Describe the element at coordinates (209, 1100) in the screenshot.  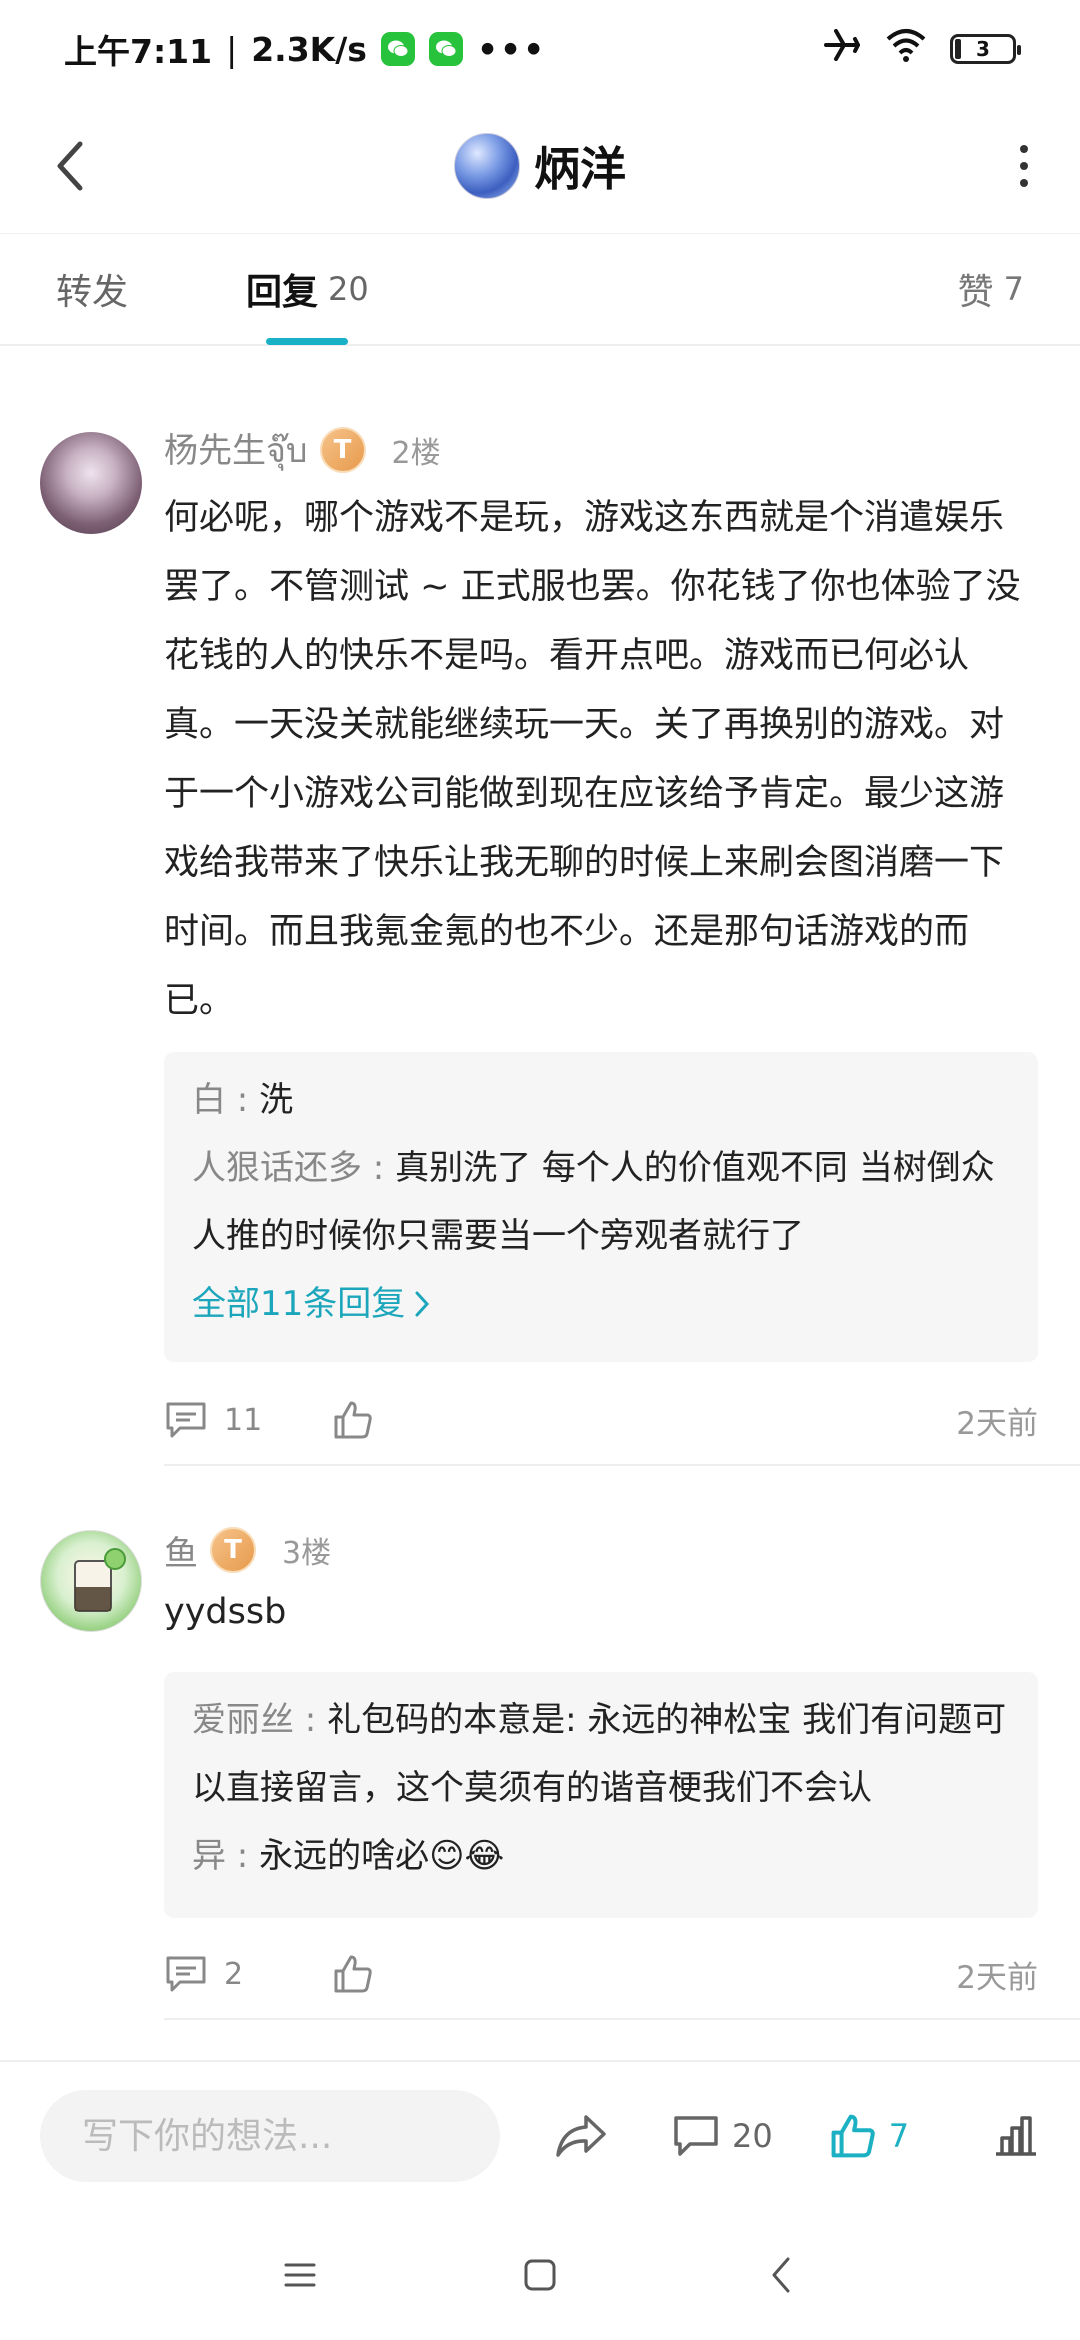
I see `reply-username: 白` at that location.